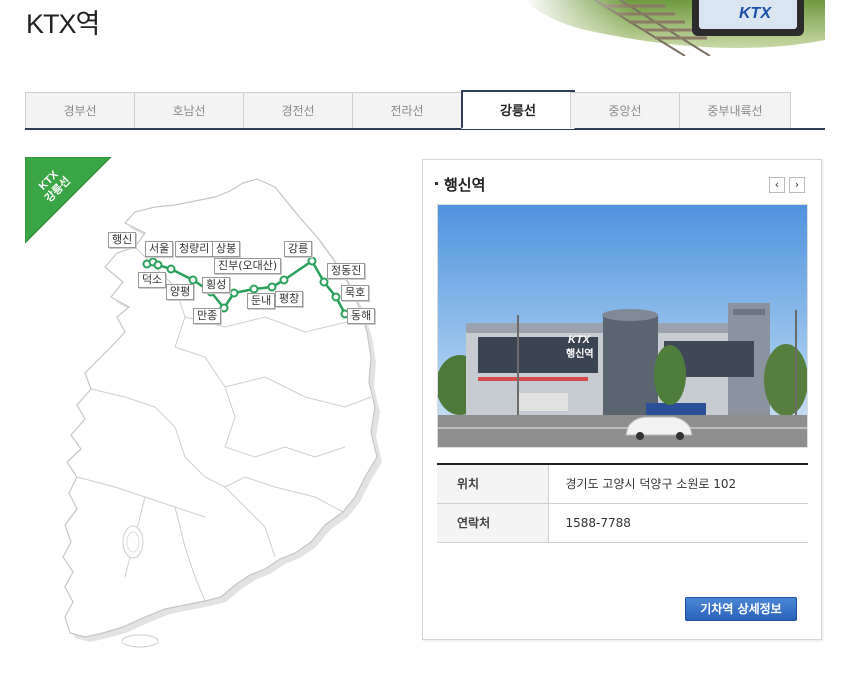  I want to click on location-value: 경기도 고양시 덕양구 소원로 102, so click(651, 484).